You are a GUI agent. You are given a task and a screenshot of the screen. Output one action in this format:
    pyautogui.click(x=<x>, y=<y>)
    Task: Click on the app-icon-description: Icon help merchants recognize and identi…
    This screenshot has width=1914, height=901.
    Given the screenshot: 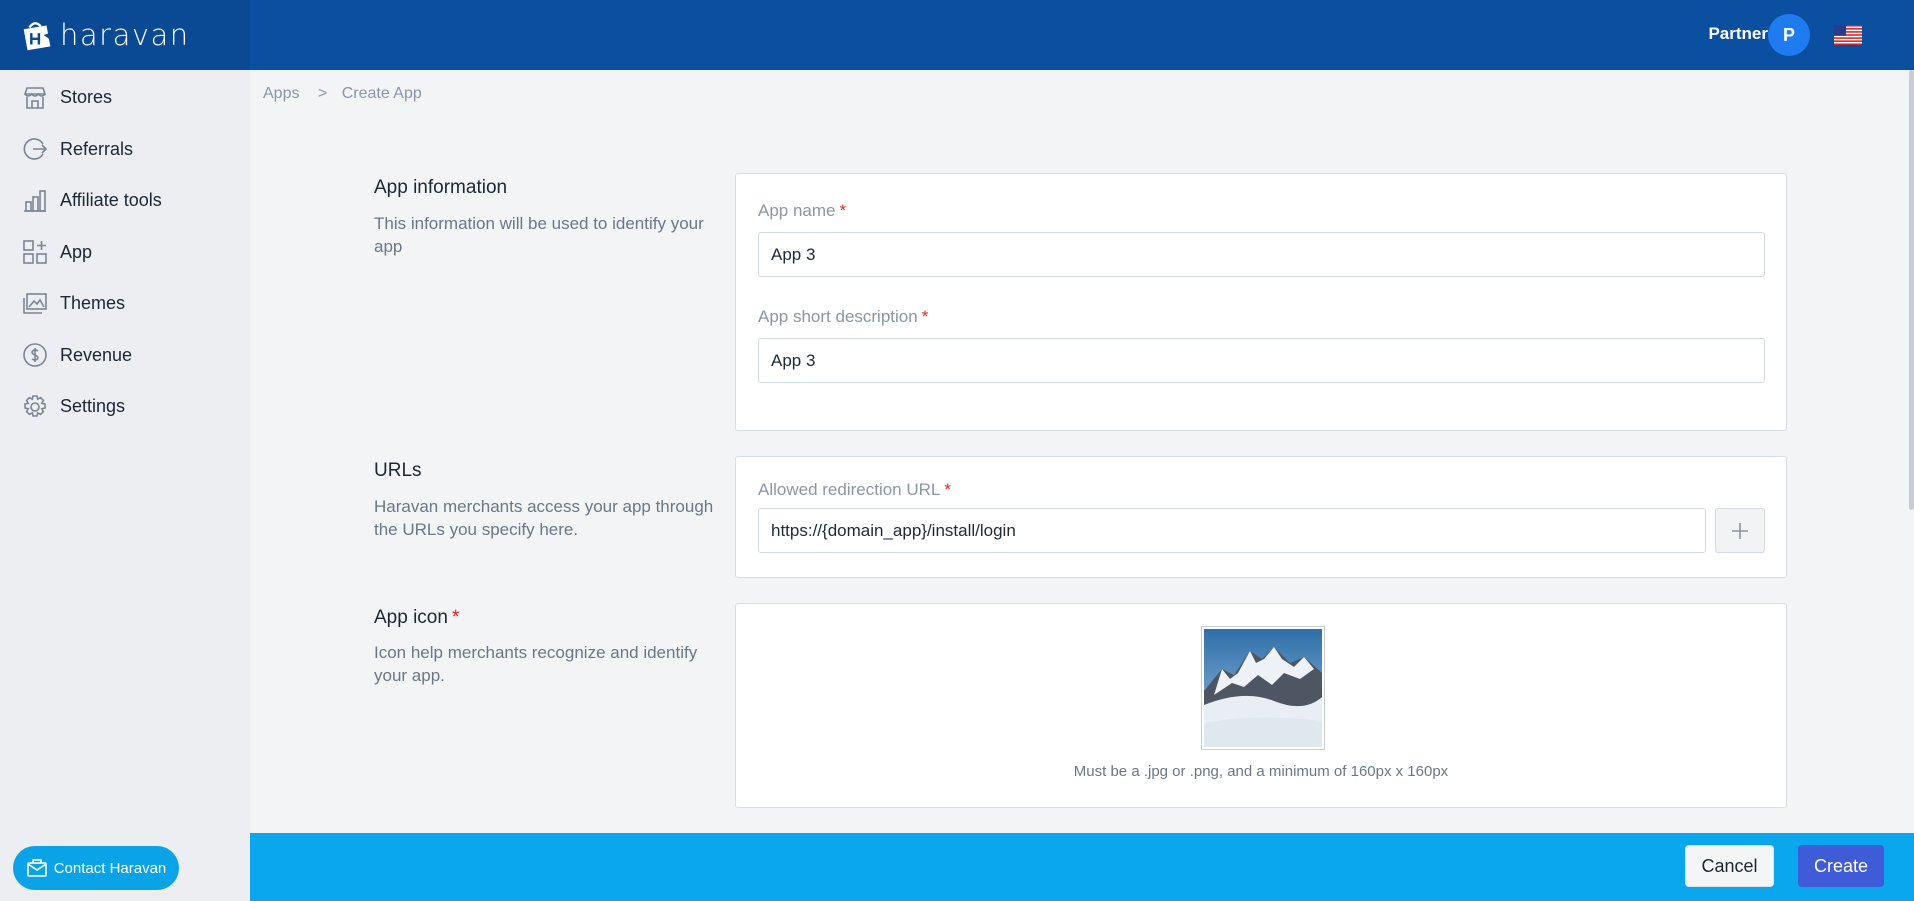 What is the action you would take?
    pyautogui.click(x=536, y=664)
    